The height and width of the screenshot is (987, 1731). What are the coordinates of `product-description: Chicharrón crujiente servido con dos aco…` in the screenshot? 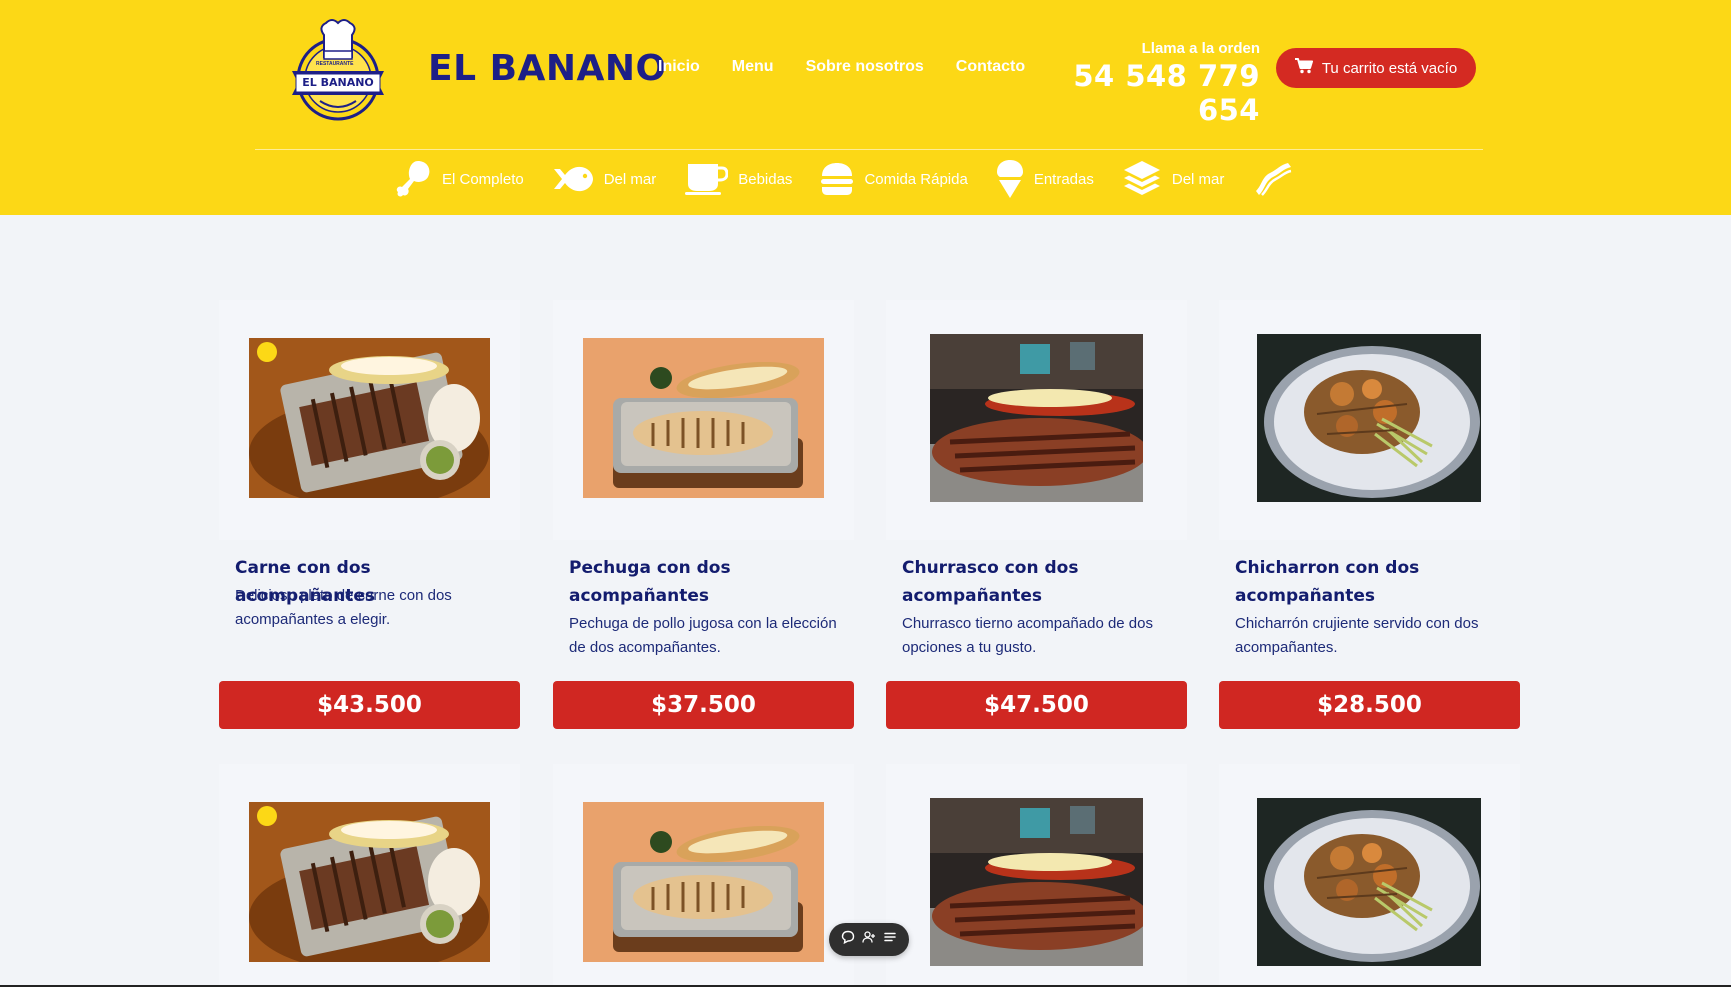 It's located at (1357, 635).